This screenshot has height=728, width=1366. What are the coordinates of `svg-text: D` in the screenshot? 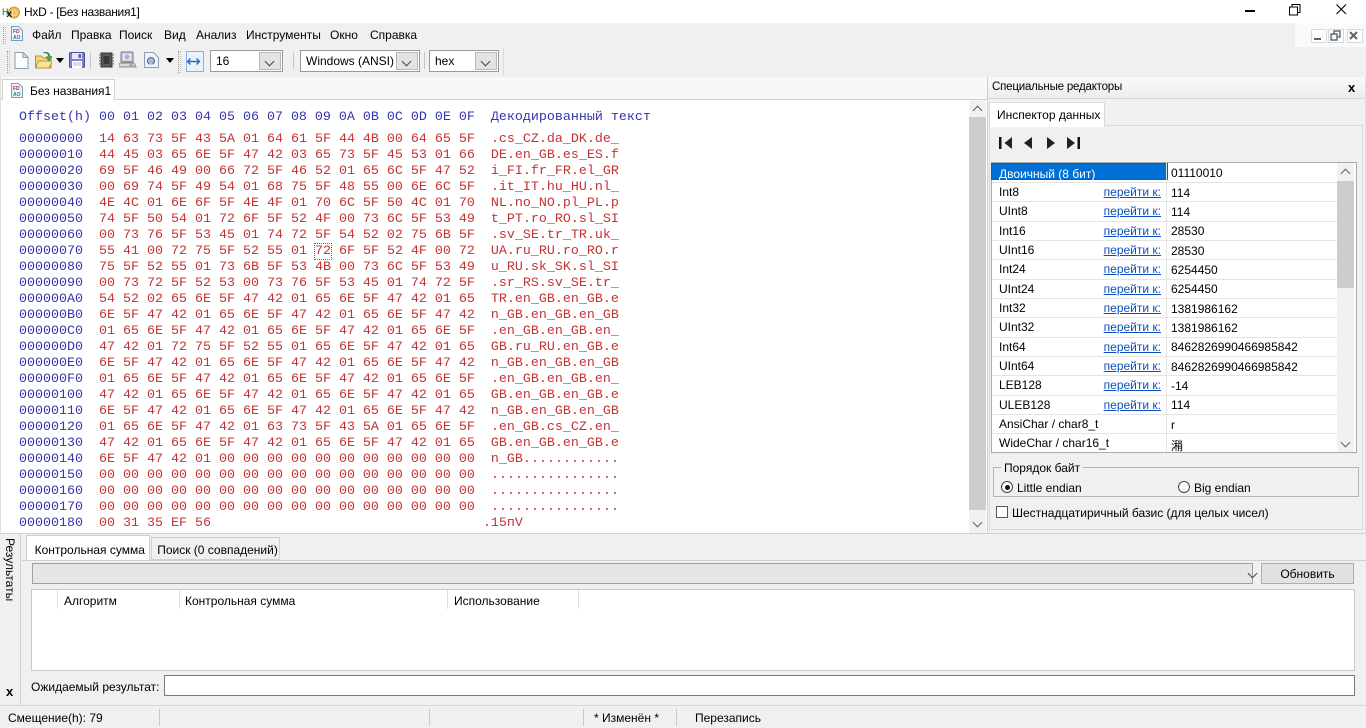 It's located at (15, 13).